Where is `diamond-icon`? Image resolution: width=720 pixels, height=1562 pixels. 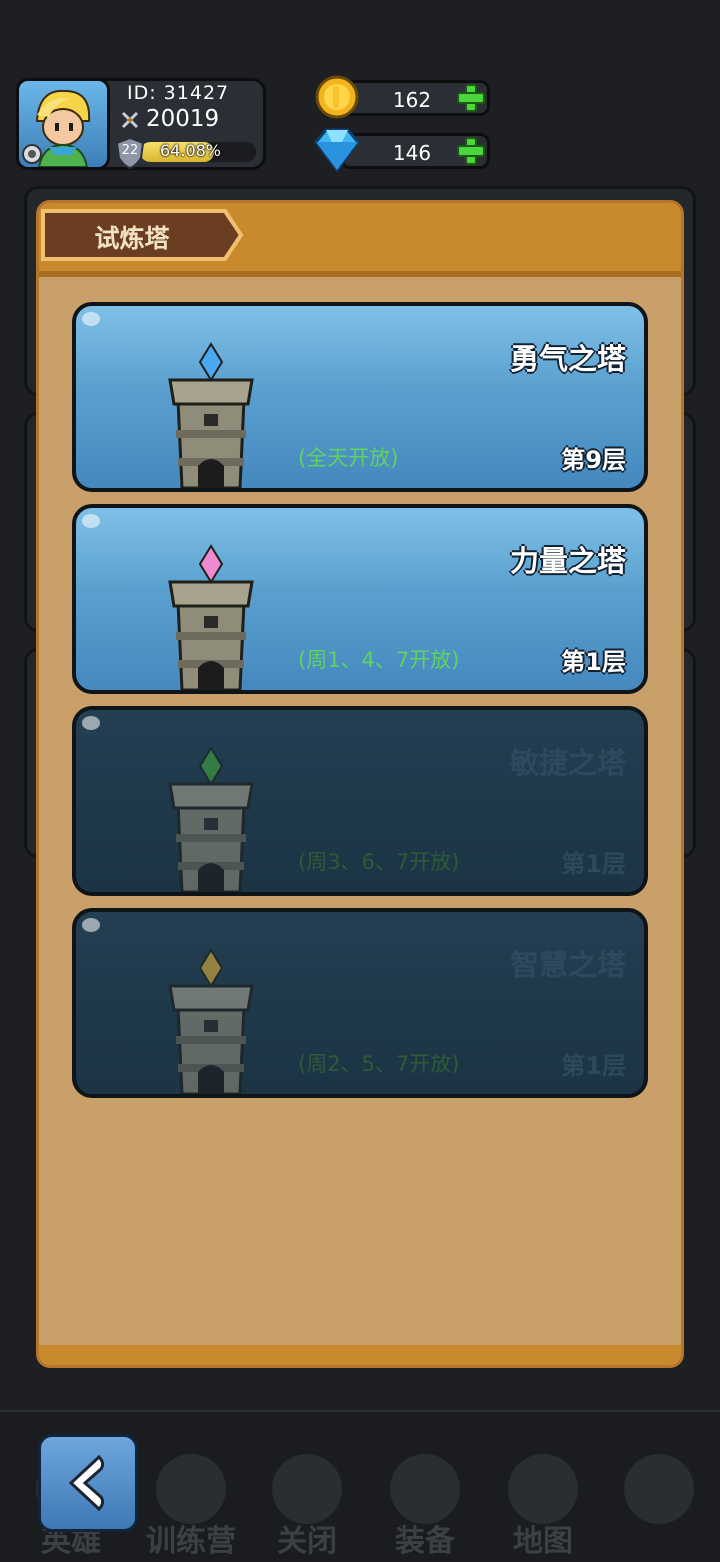 diamond-icon is located at coordinates (337, 150).